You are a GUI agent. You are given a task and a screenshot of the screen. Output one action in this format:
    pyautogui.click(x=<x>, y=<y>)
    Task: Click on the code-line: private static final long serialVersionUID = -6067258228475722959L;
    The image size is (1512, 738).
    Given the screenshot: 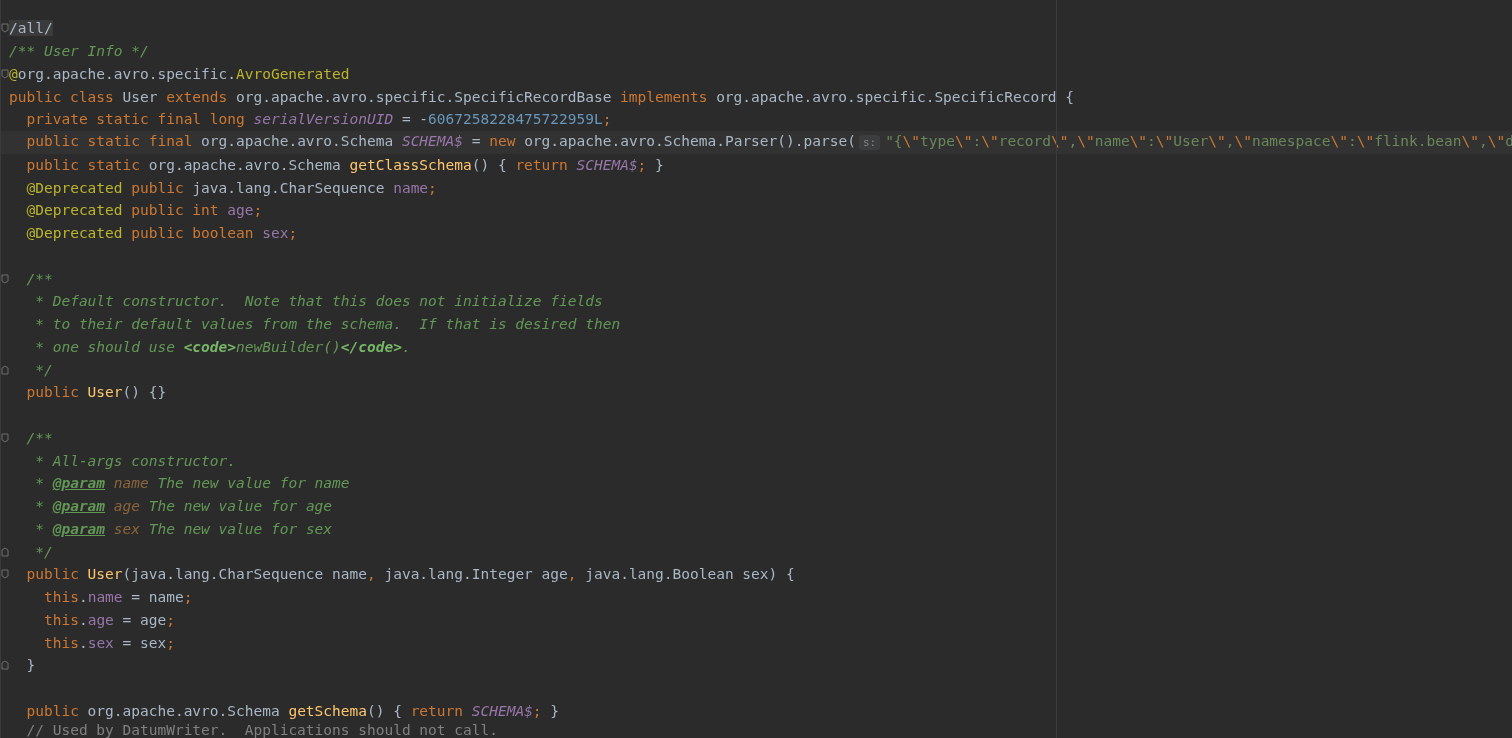 What is the action you would take?
    pyautogui.click(x=319, y=120)
    